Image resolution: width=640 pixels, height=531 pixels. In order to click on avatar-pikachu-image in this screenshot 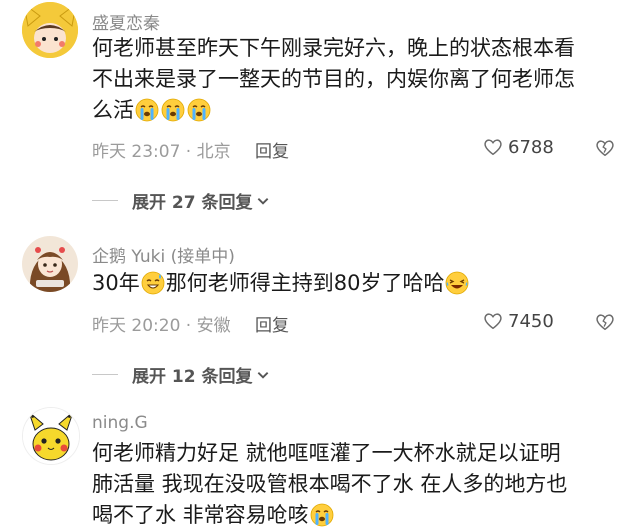, I will do `click(51, 436)`.